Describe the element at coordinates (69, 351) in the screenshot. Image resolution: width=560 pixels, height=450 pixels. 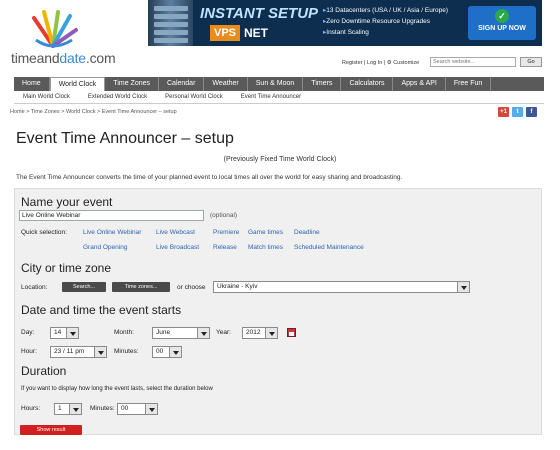
I see `hour-select-value: 23 / 11 pm` at that location.